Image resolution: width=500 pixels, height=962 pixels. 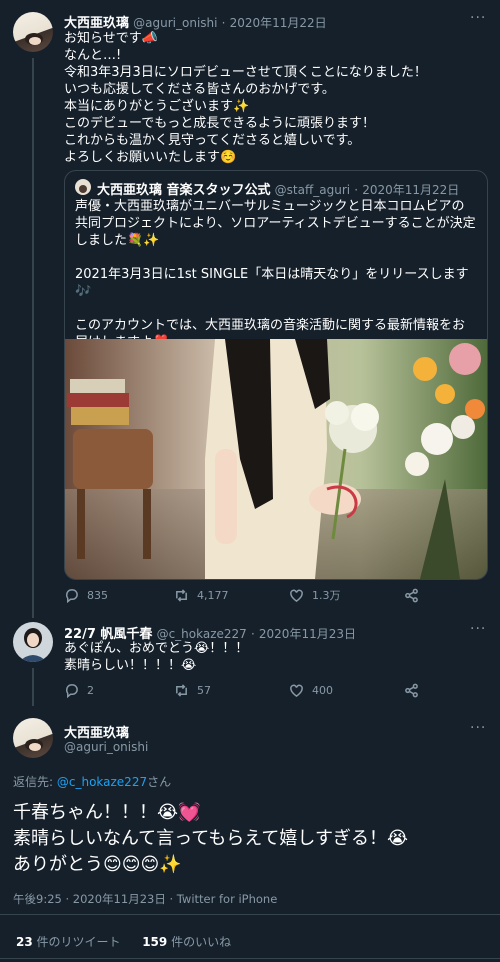 What do you see at coordinates (102, 782) in the screenshot?
I see `reply-to-link: @c_hokaze227` at bounding box center [102, 782].